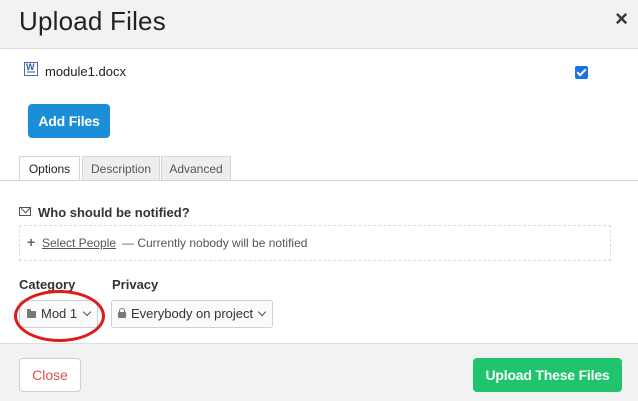  What do you see at coordinates (319, 72) in the screenshot?
I see `file-row: module1.docx` at bounding box center [319, 72].